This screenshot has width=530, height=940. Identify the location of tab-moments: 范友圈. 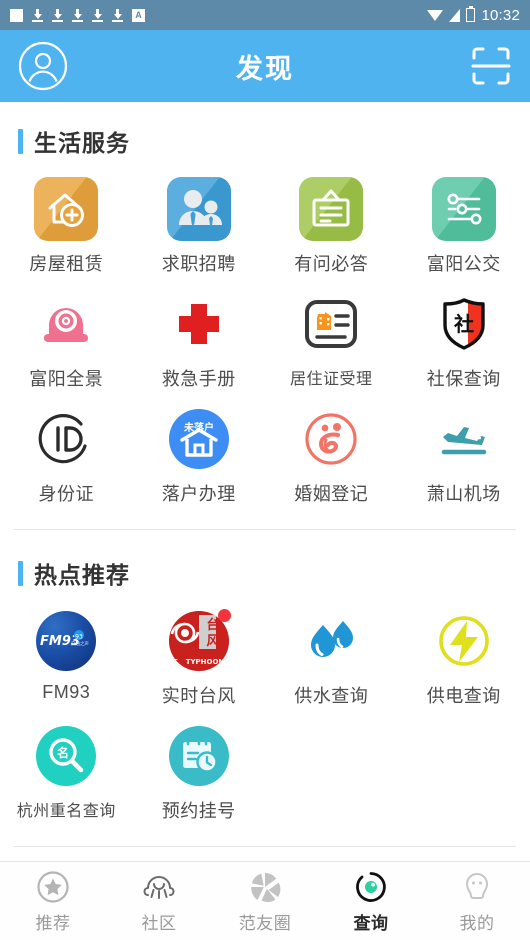
(265, 901).